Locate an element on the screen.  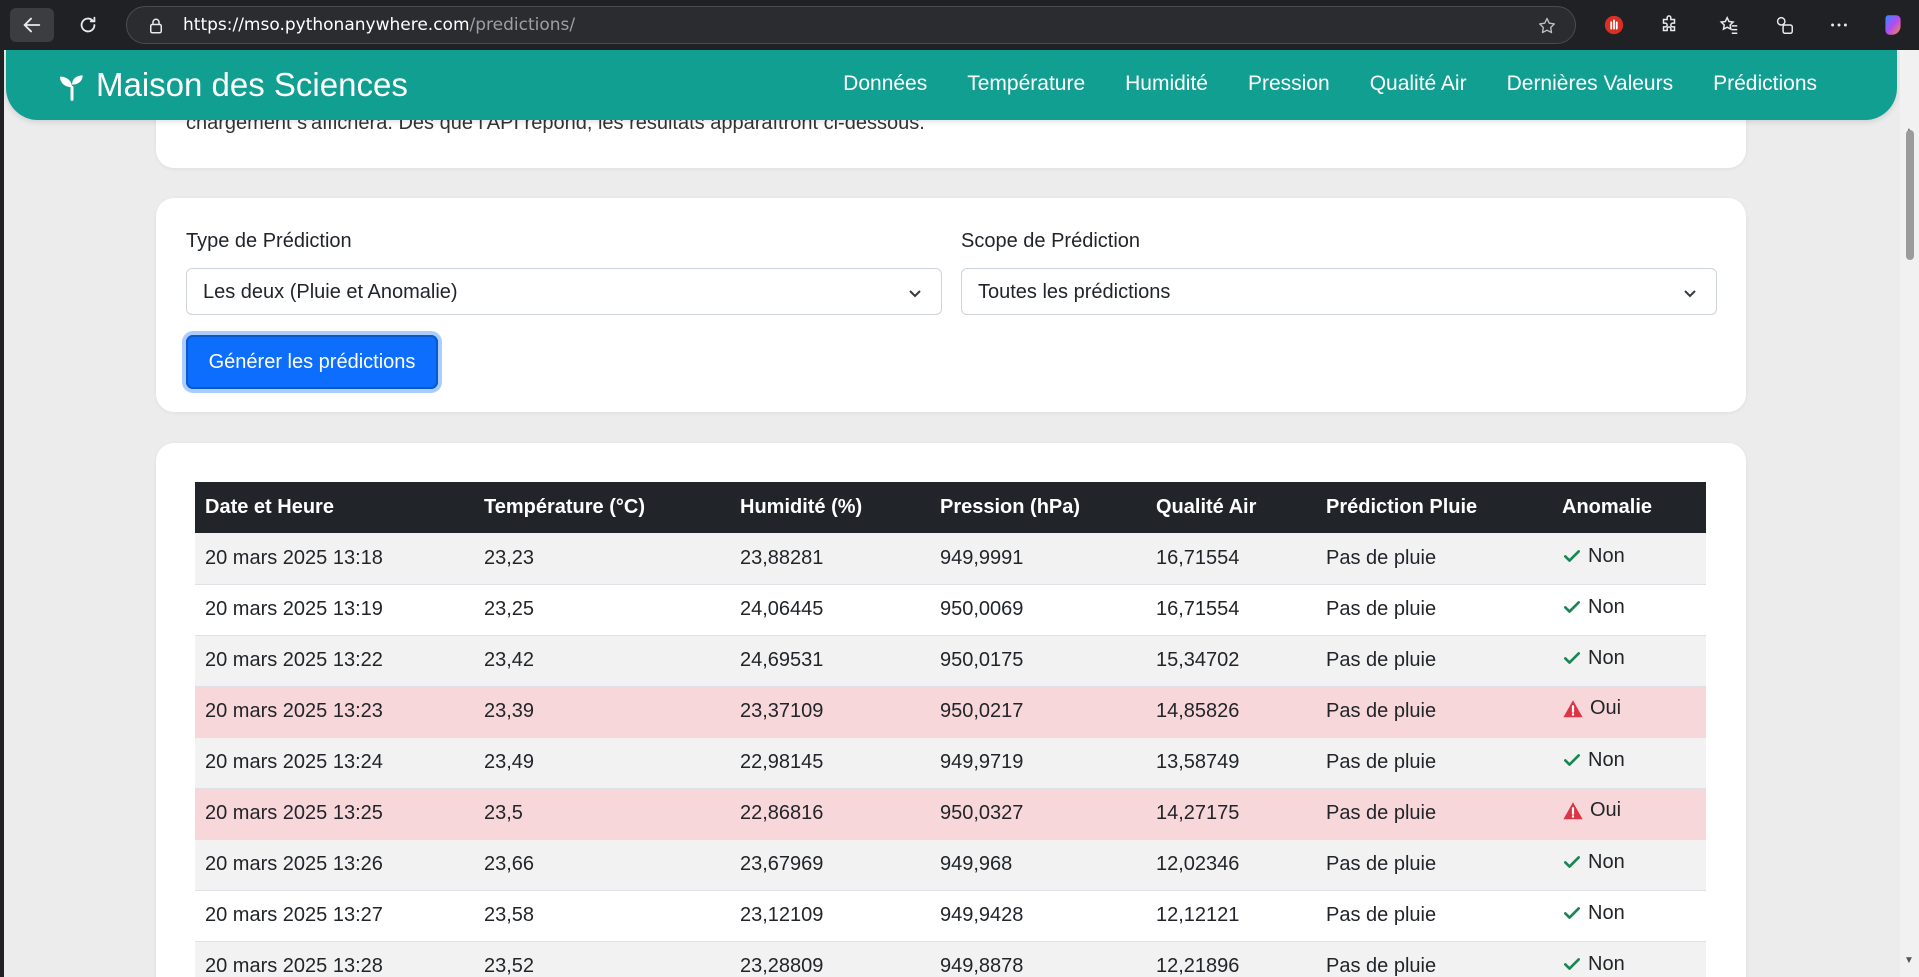
cell-date: 20 mars 2025 13:24 is located at coordinates (334, 763).